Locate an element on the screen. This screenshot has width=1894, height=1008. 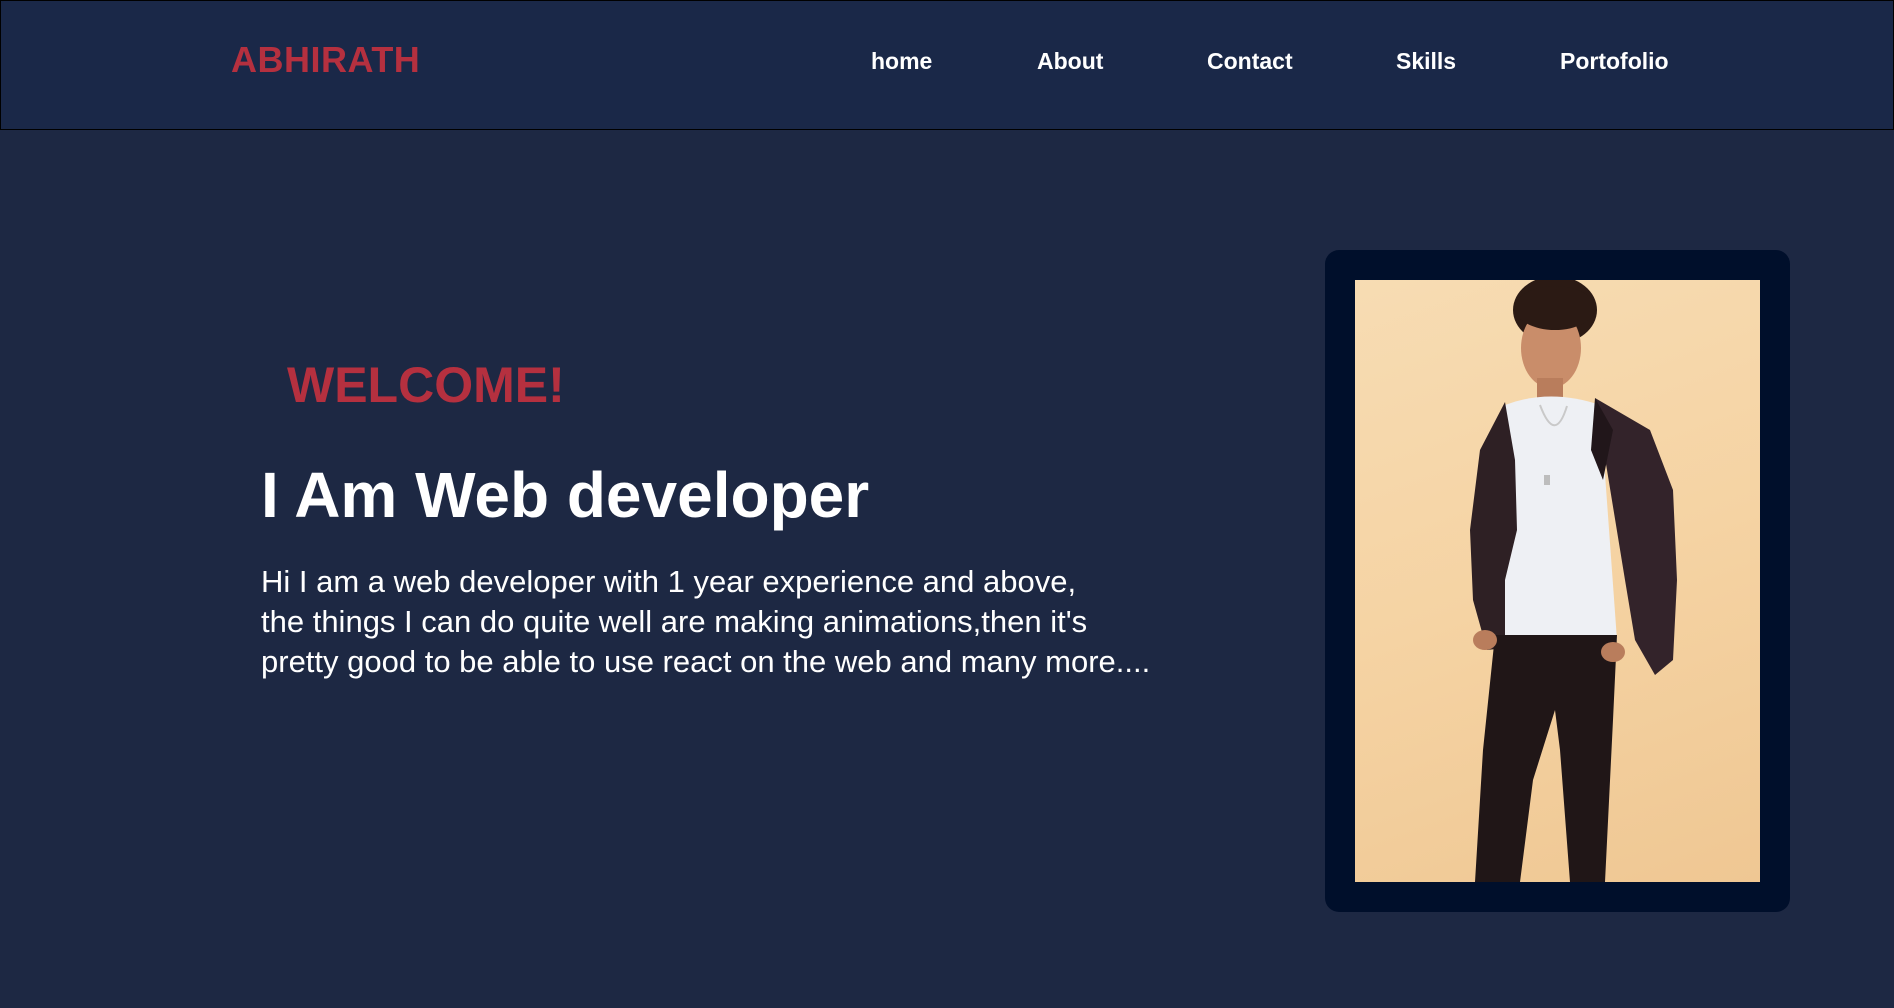
welcome-heading: WELCOME! is located at coordinates (426, 385).